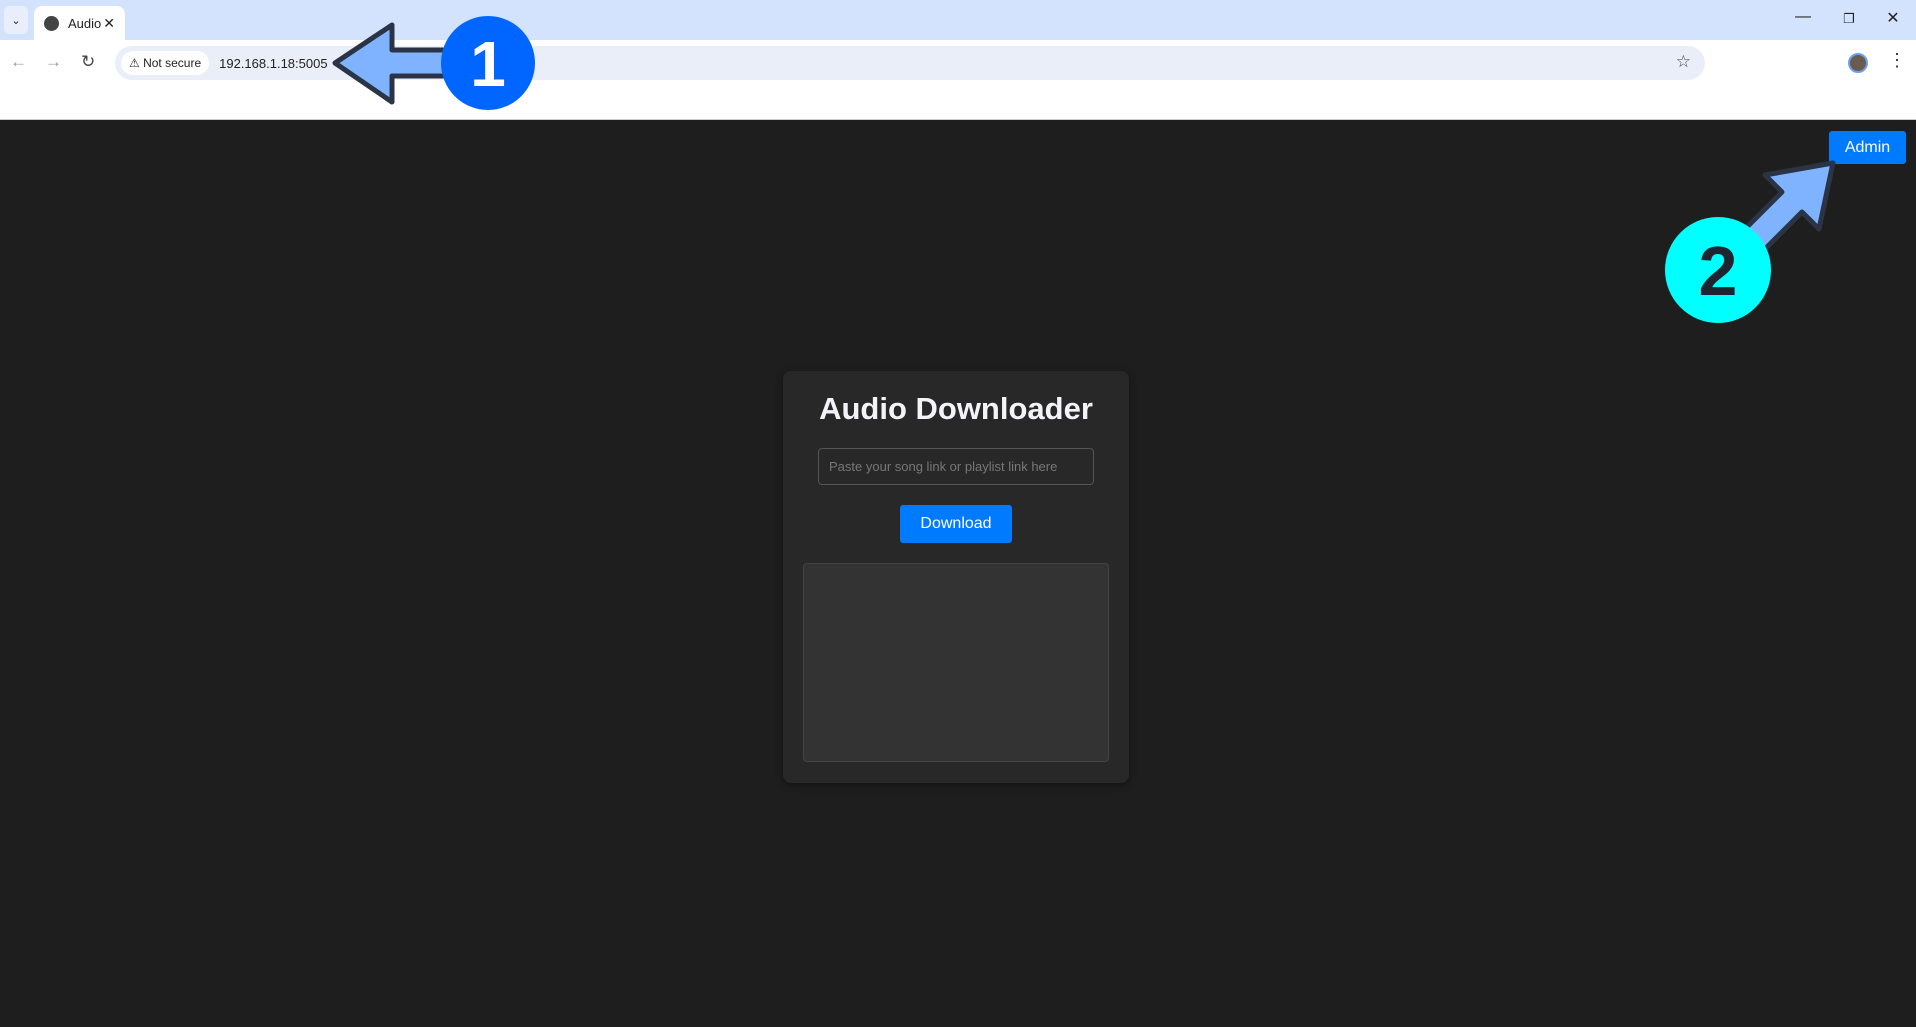 The image size is (1916, 1027). I want to click on warning-icon: ⚠, so click(136, 63).